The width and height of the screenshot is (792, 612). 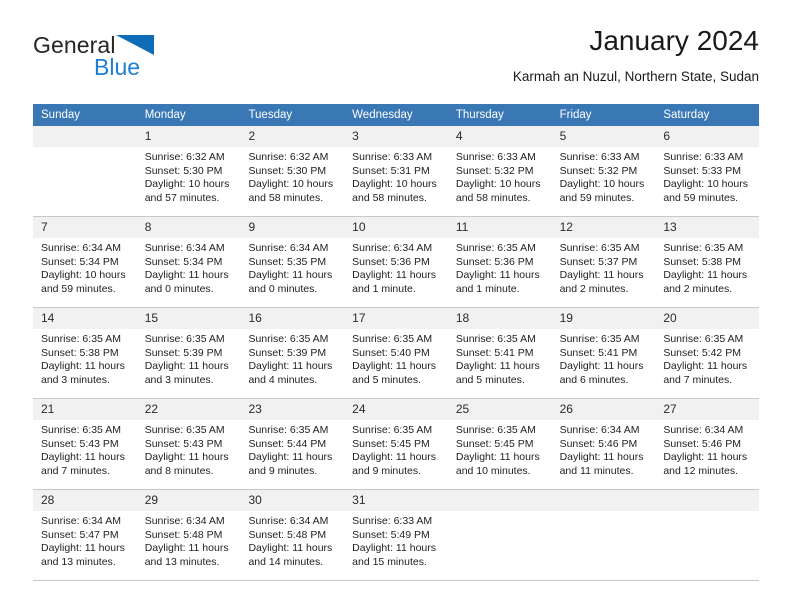 What do you see at coordinates (396, 409) in the screenshot?
I see `day-number: 24` at bounding box center [396, 409].